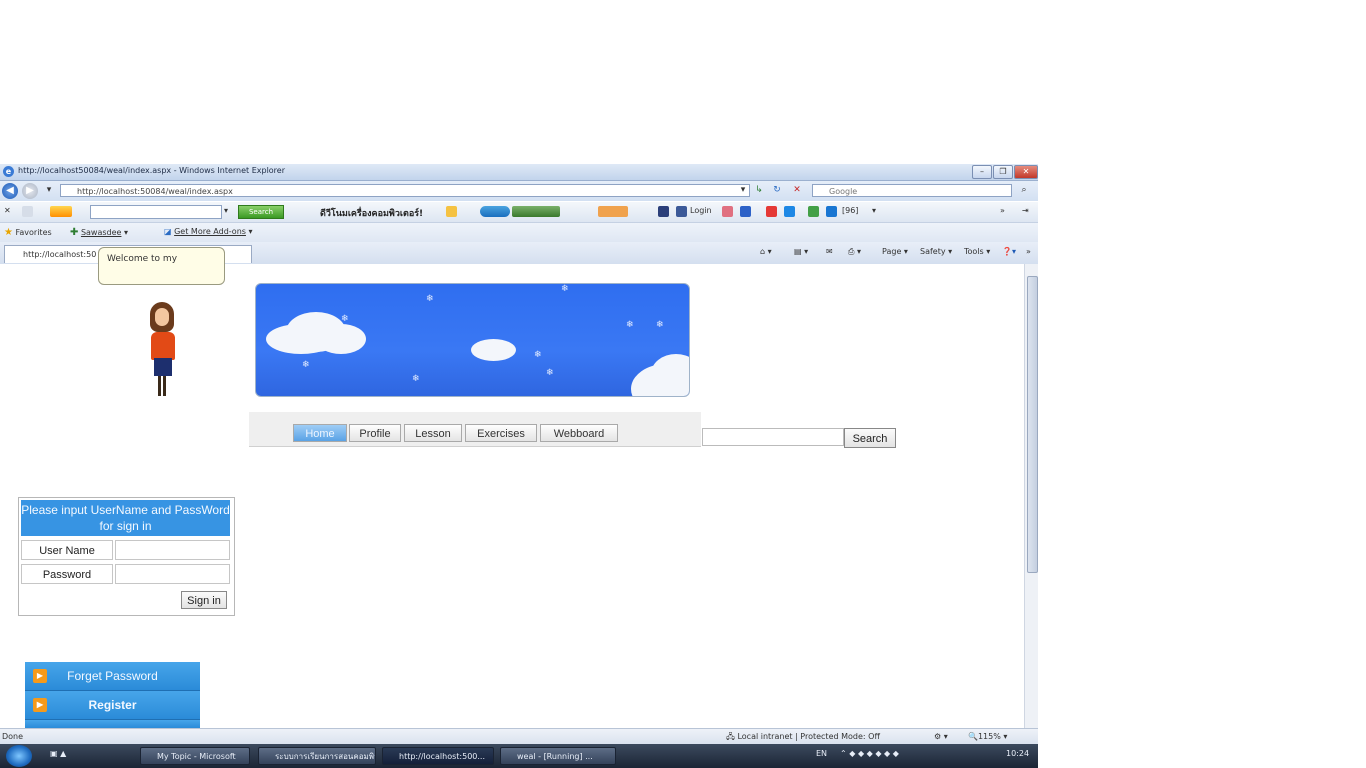 This screenshot has width=1366, height=768. I want to click on stop-icon: ✕, so click(797, 190).